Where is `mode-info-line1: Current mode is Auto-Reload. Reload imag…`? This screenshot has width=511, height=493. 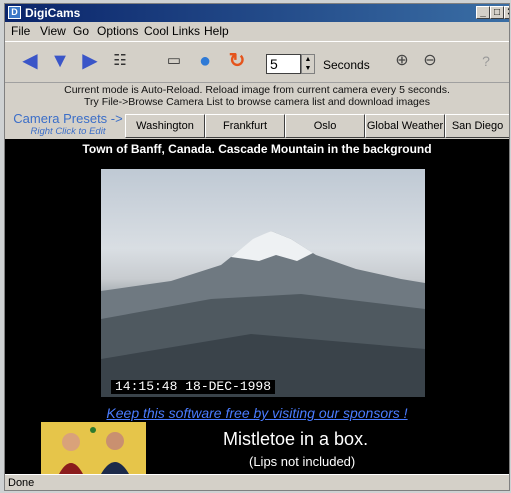 mode-info-line1: Current mode is Auto-Reload. Reload imag… is located at coordinates (257, 90).